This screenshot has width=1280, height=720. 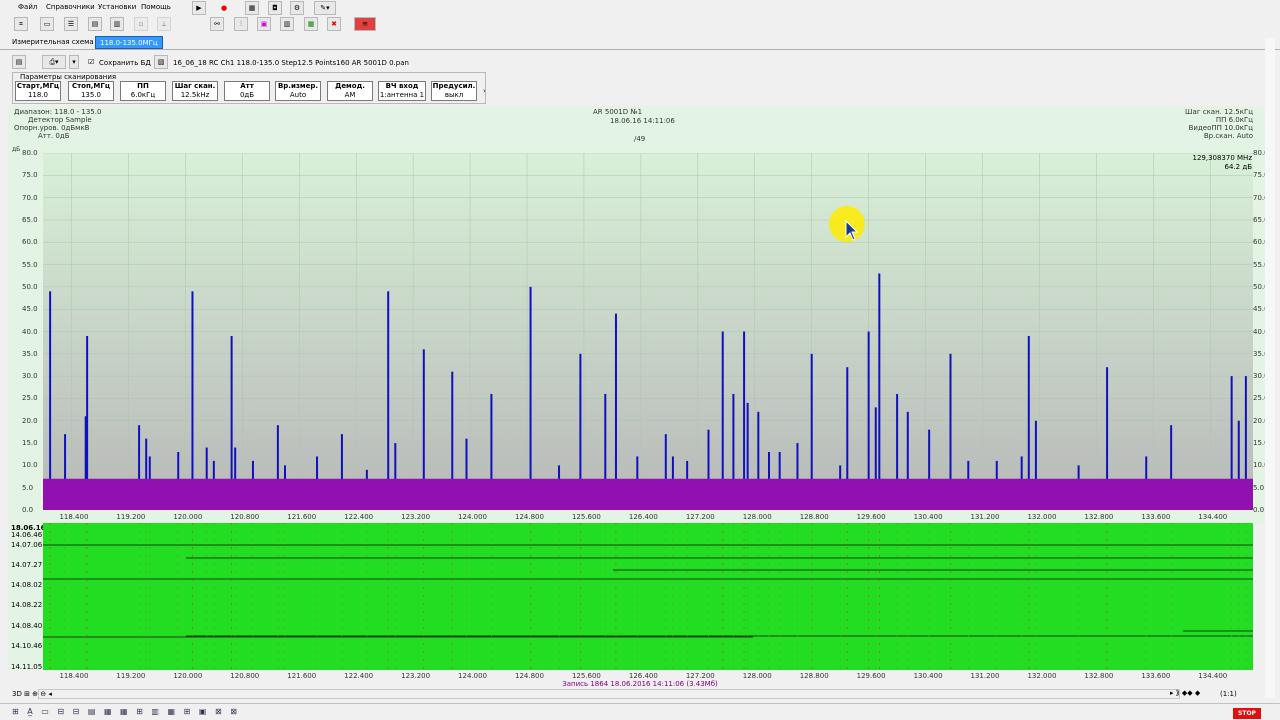 What do you see at coordinates (1259, 510) in the screenshot?
I see `y-tick-label-right: 0.0` at bounding box center [1259, 510].